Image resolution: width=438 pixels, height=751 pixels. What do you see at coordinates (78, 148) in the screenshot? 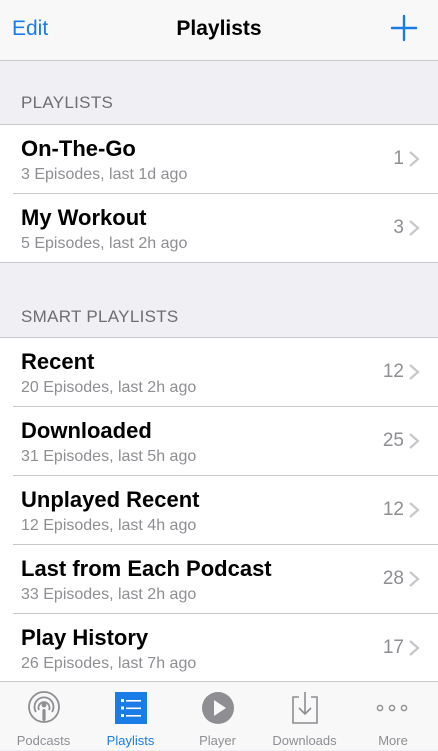
I see `row-title: On-The-Go` at bounding box center [78, 148].